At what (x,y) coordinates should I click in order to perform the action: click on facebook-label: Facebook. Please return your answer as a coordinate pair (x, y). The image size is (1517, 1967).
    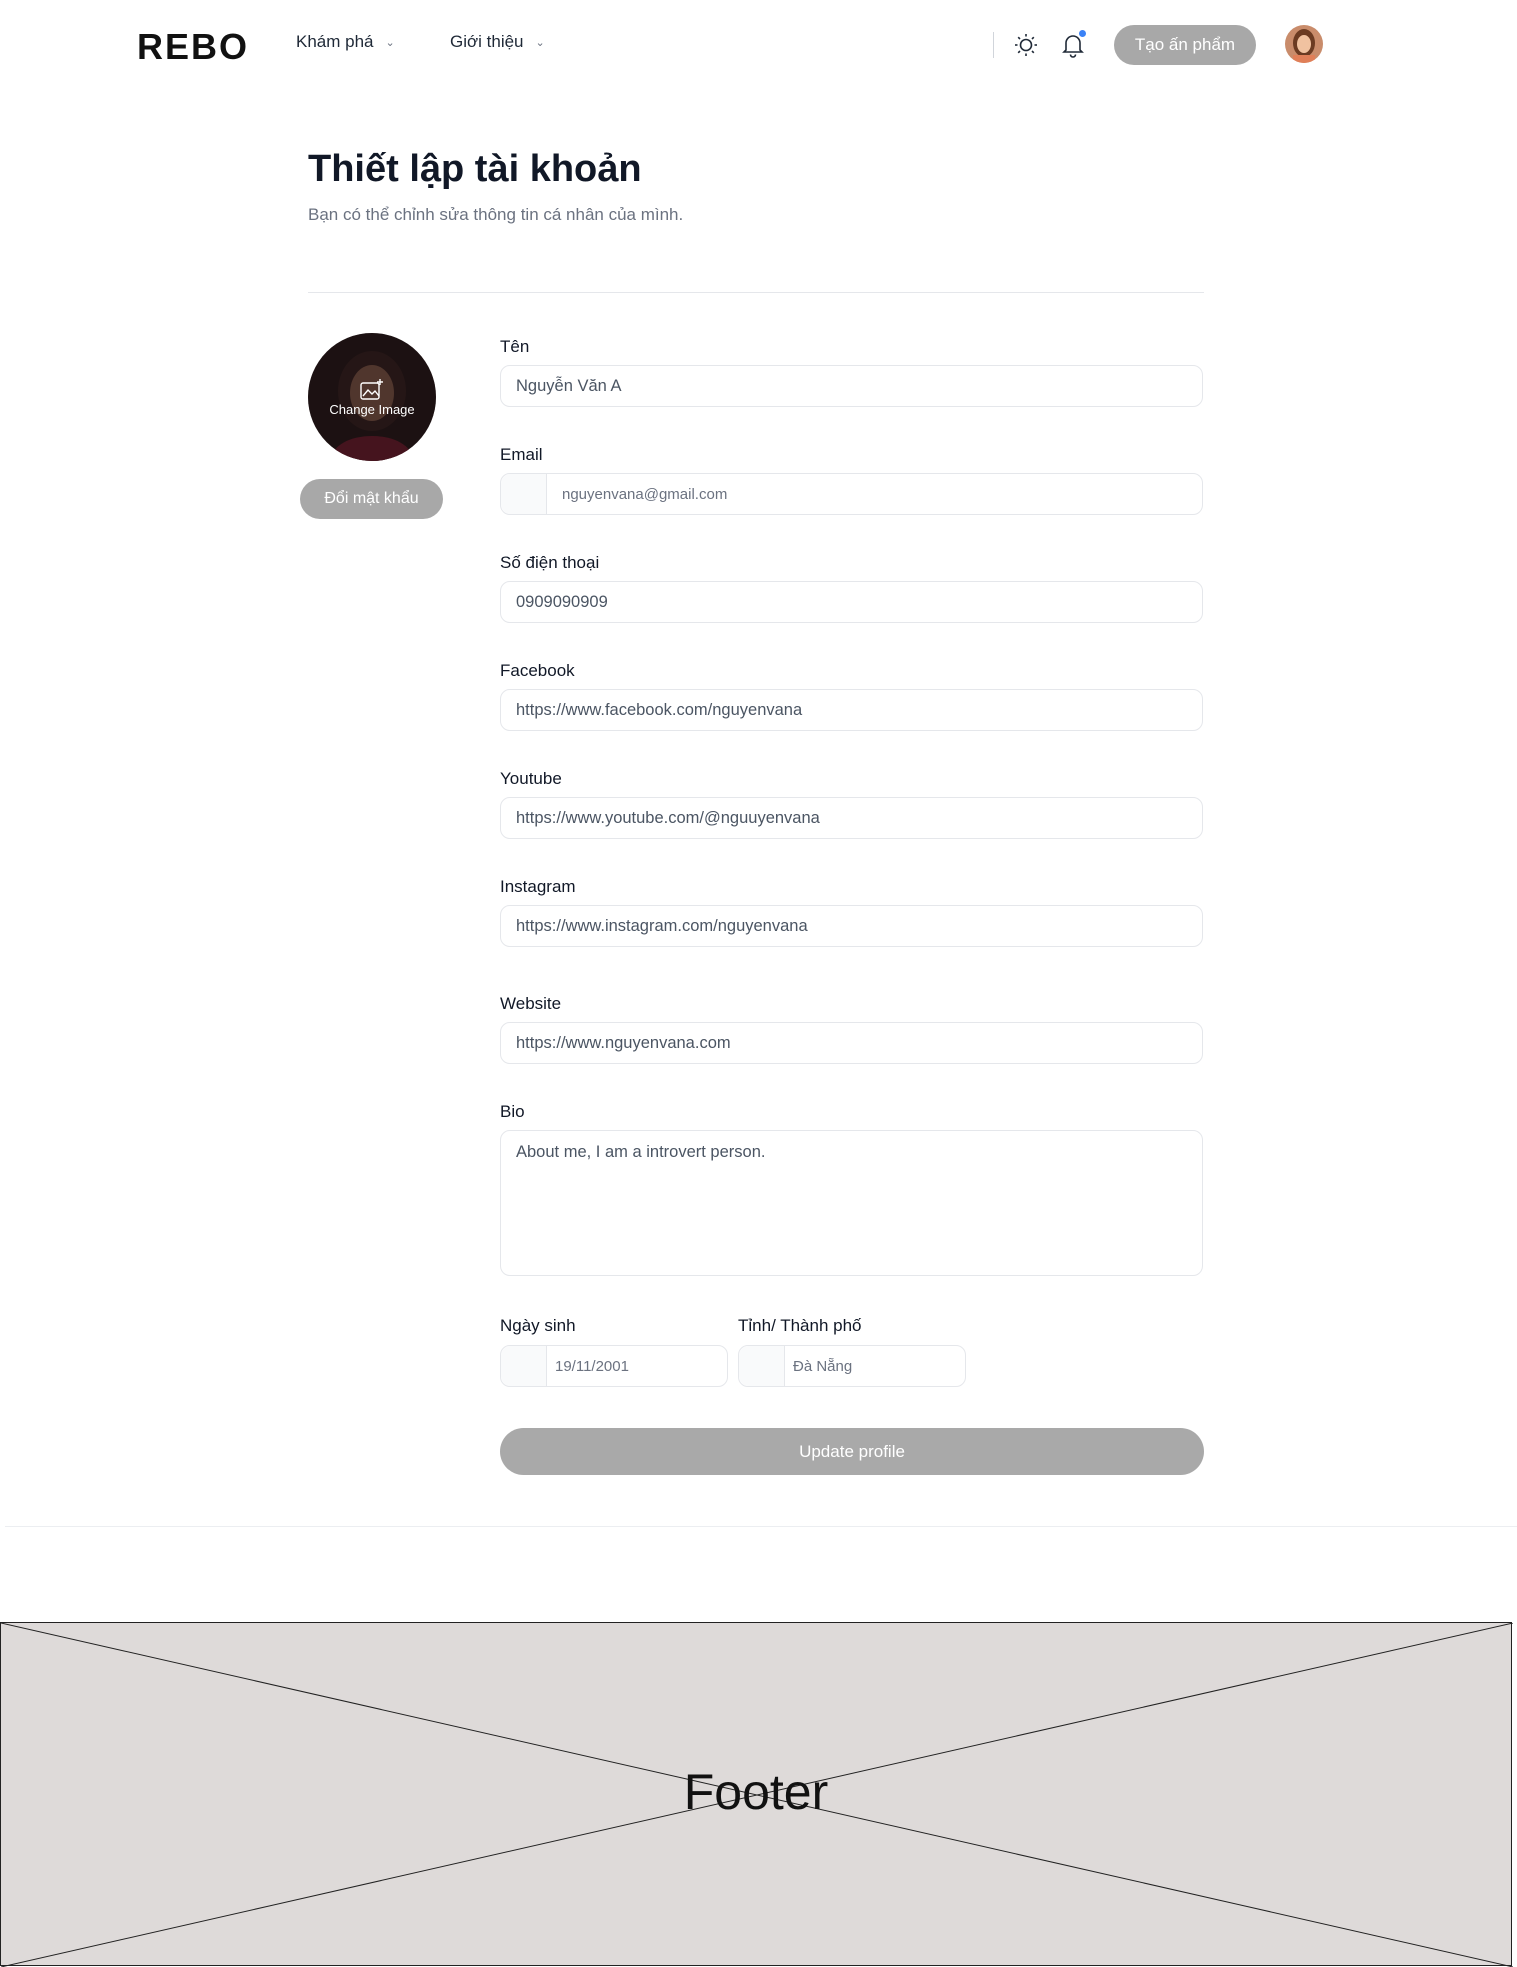
    Looking at the image, I should click on (537, 670).